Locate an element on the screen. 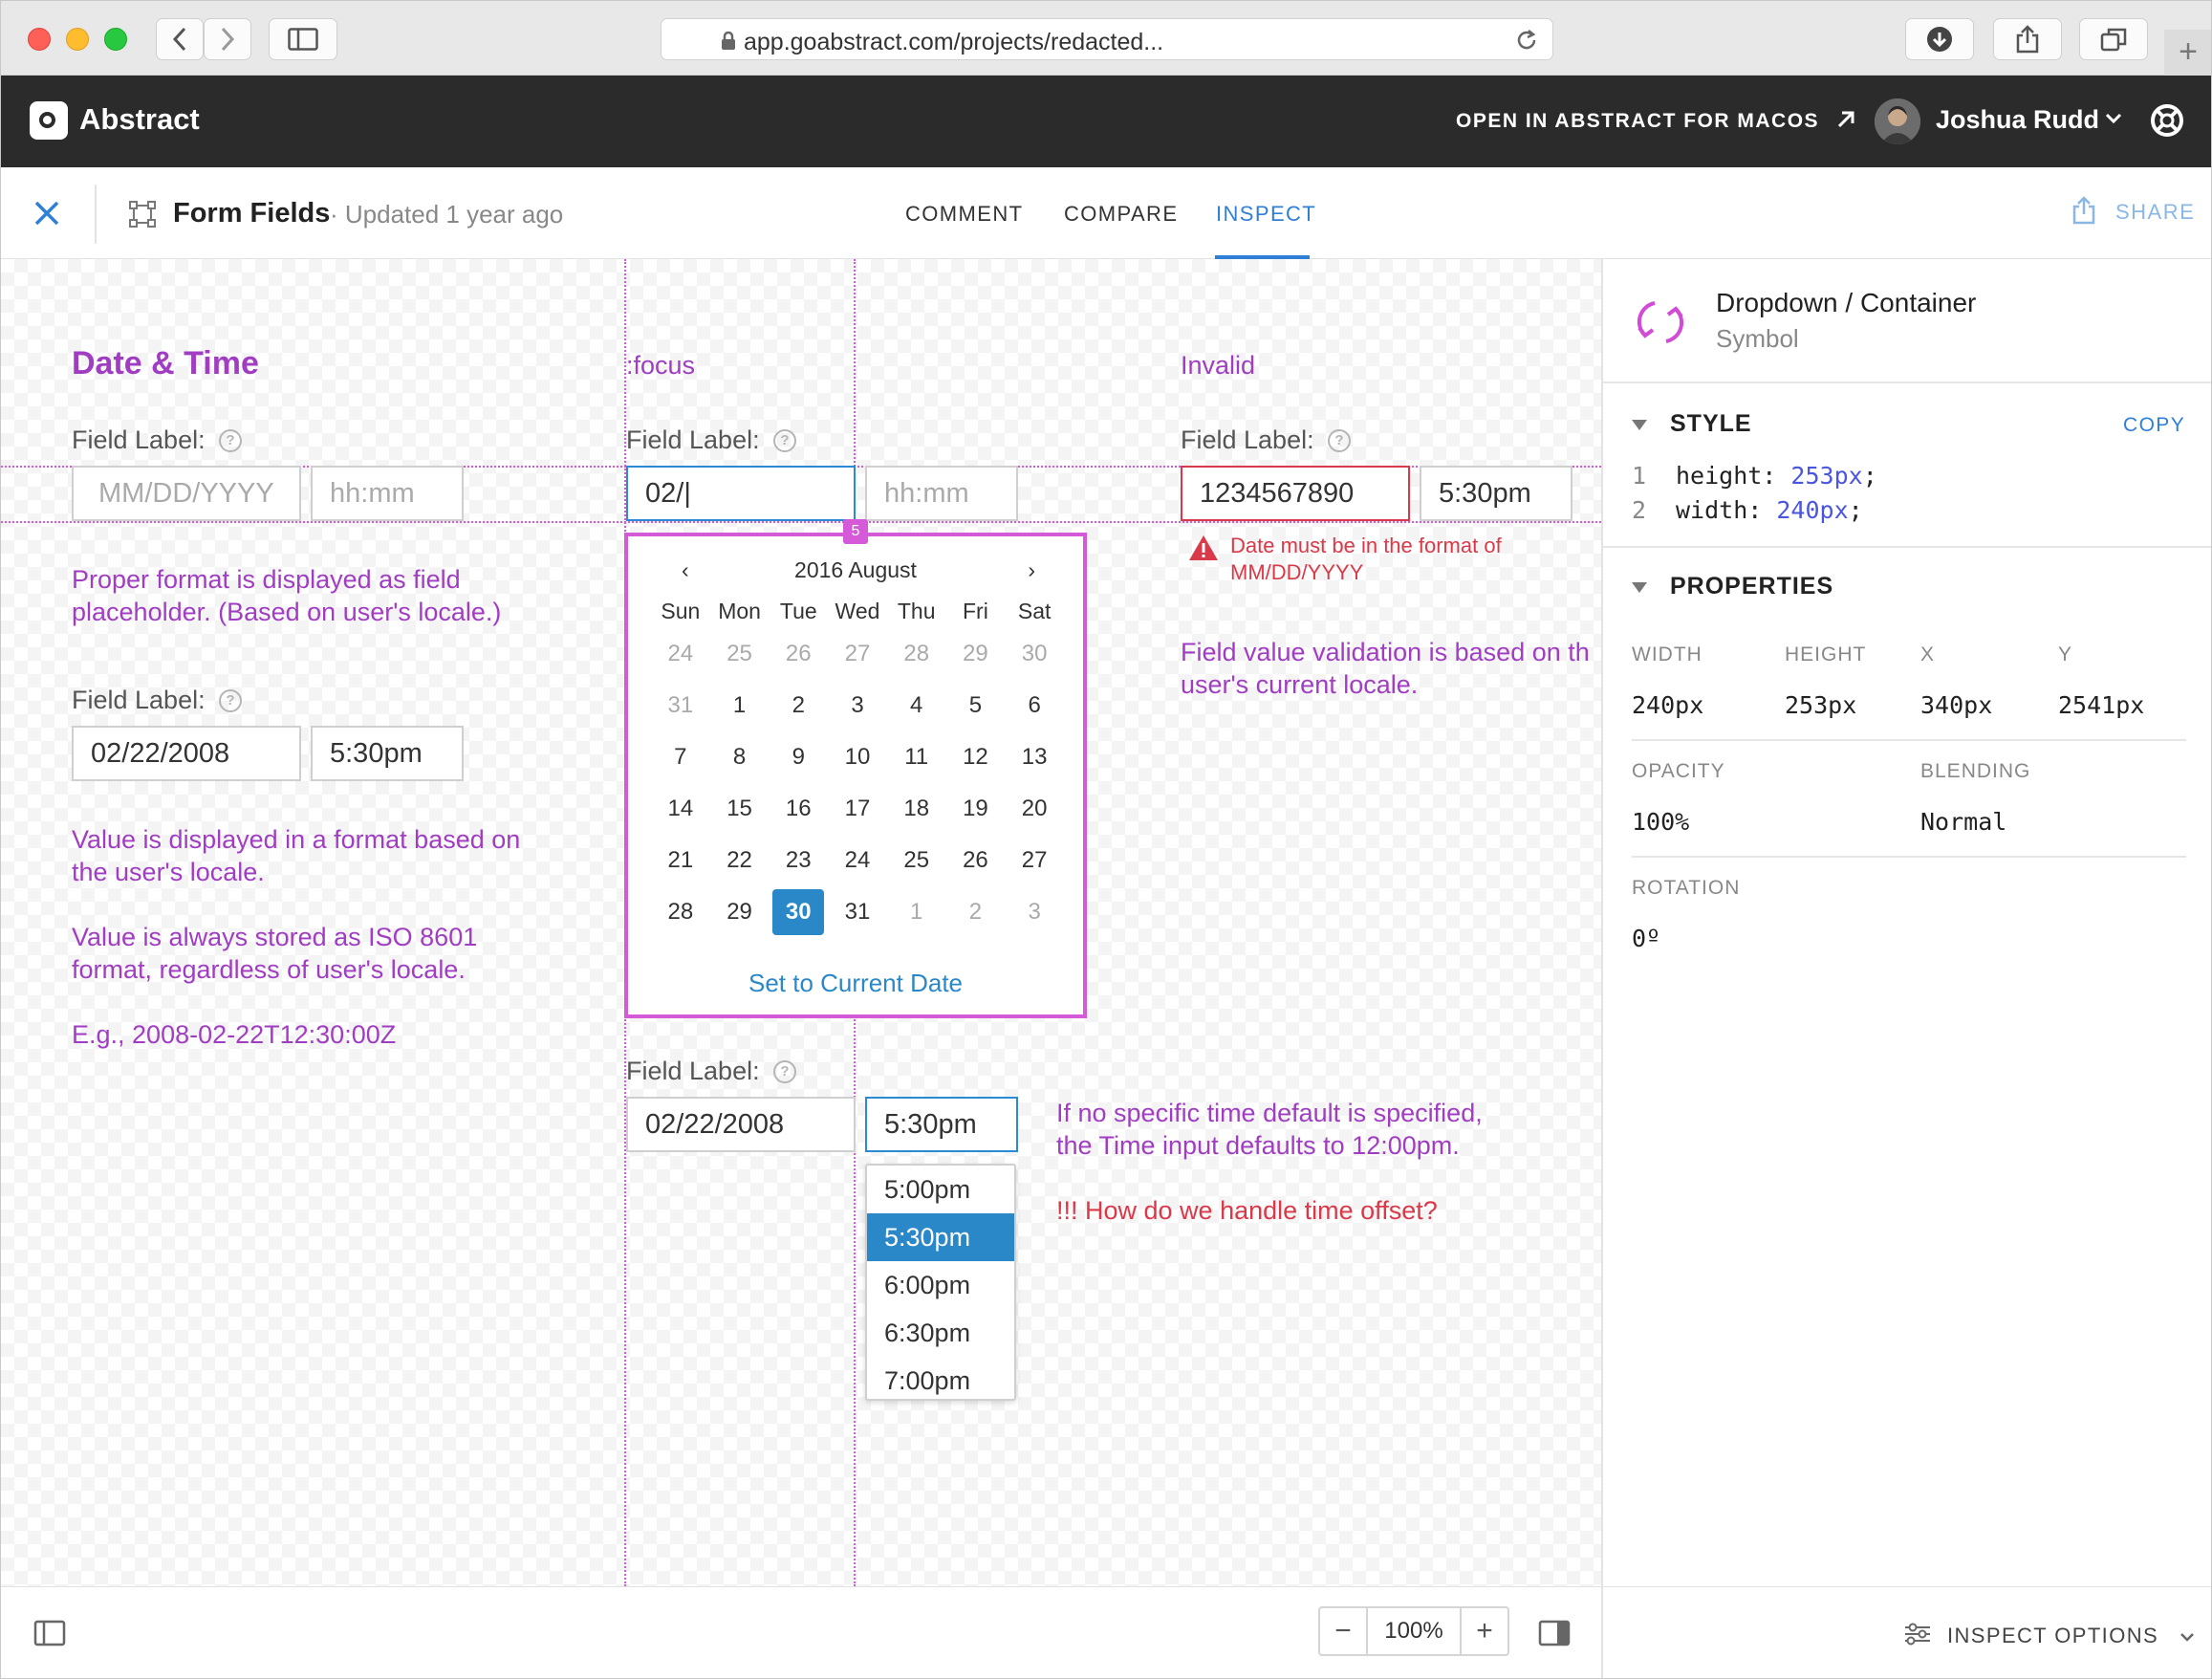  inspect-options-button: INSPECT OPTIONS is located at coordinates (2071, 1636).